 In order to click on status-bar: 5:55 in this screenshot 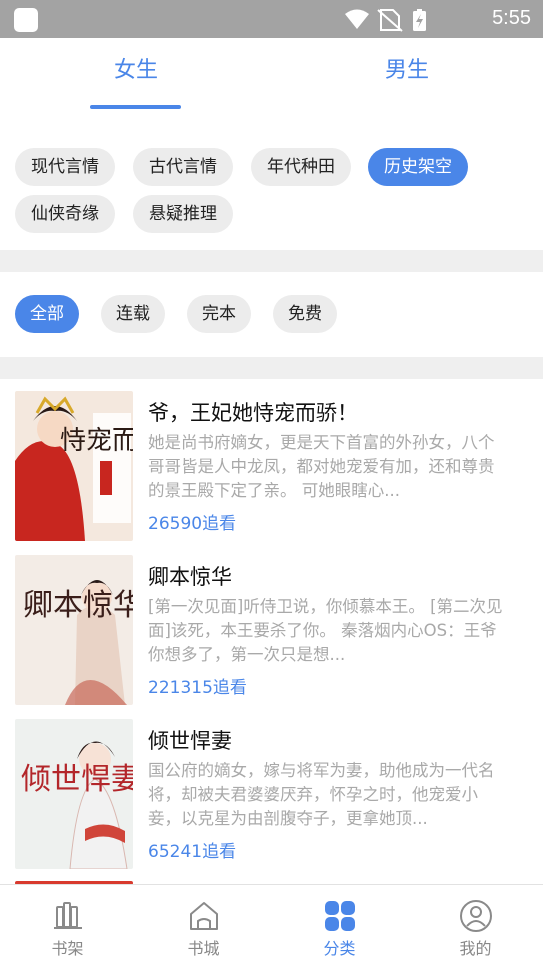, I will do `click(271, 19)`.